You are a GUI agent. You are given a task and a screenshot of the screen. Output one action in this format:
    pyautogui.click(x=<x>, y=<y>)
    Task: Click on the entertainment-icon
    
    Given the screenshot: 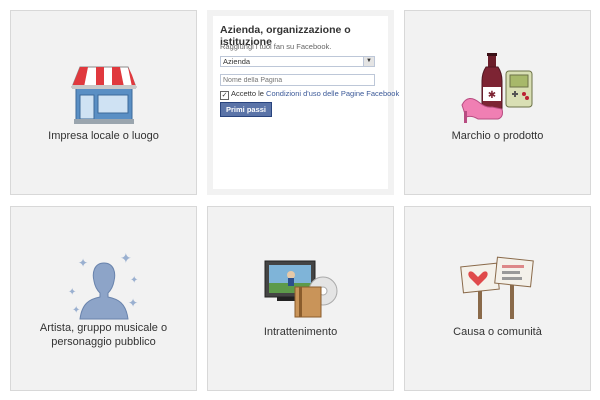 What is the action you would take?
    pyautogui.click(x=300, y=281)
    